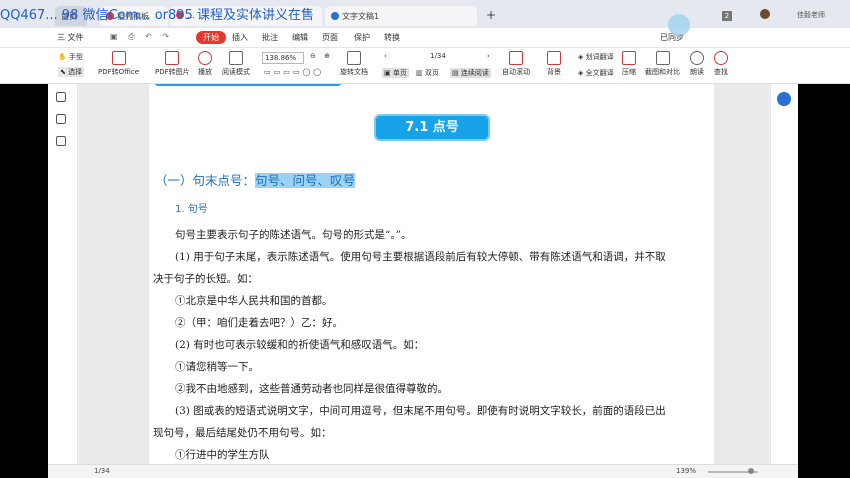 Image resolution: width=850 pixels, height=478 pixels. Describe the element at coordinates (438, 58) in the screenshot. I see `page-number-input: 1/34` at that location.